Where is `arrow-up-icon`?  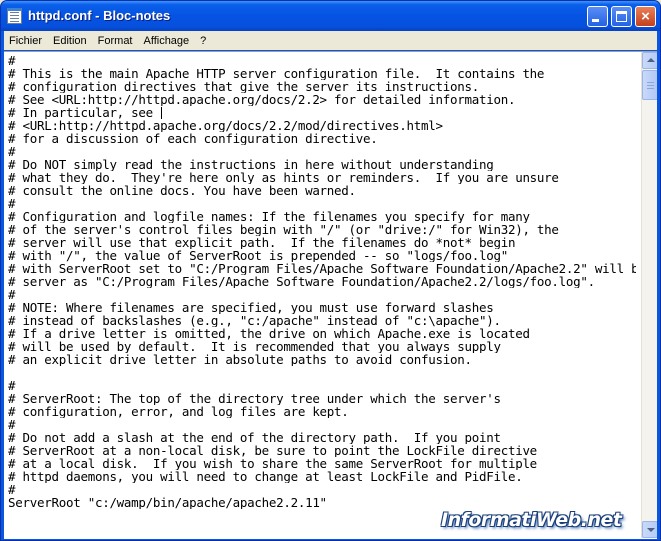
arrow-up-icon is located at coordinates (651, 60).